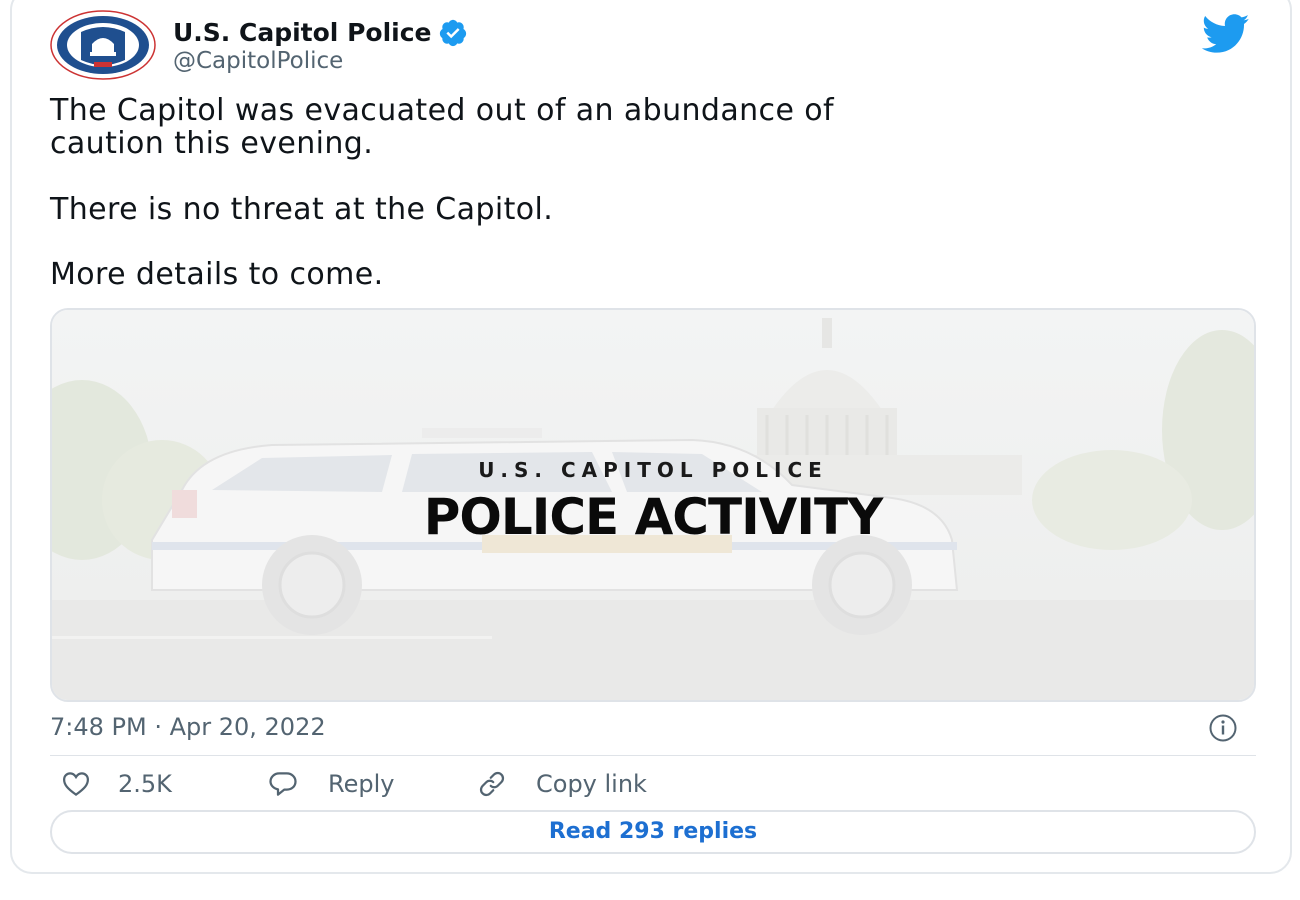  I want to click on read-replies-button: Read 293 replies, so click(653, 832).